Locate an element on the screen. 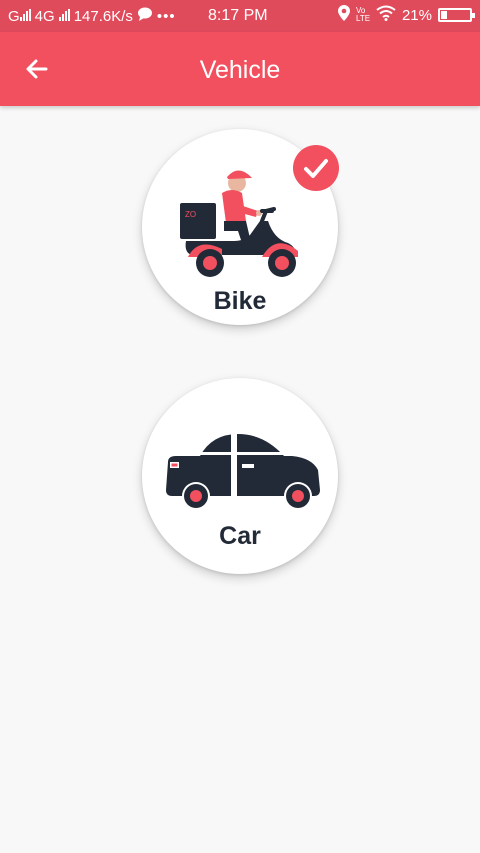 The width and height of the screenshot is (480, 853). status-left-group: G 4G 147.6K/s ••• is located at coordinates (92, 16).